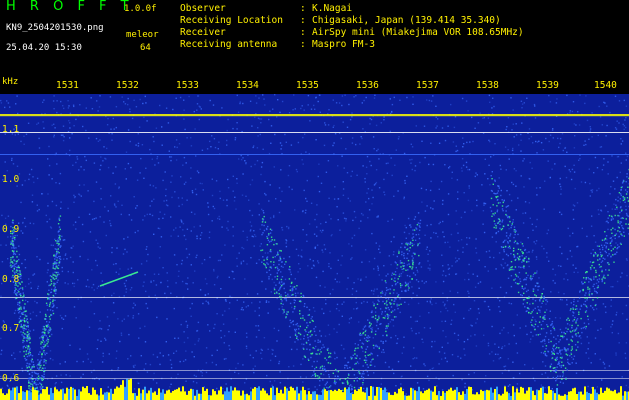 This screenshot has height=400, width=629. I want to click on freq-tick: 0.8, so click(11, 279).